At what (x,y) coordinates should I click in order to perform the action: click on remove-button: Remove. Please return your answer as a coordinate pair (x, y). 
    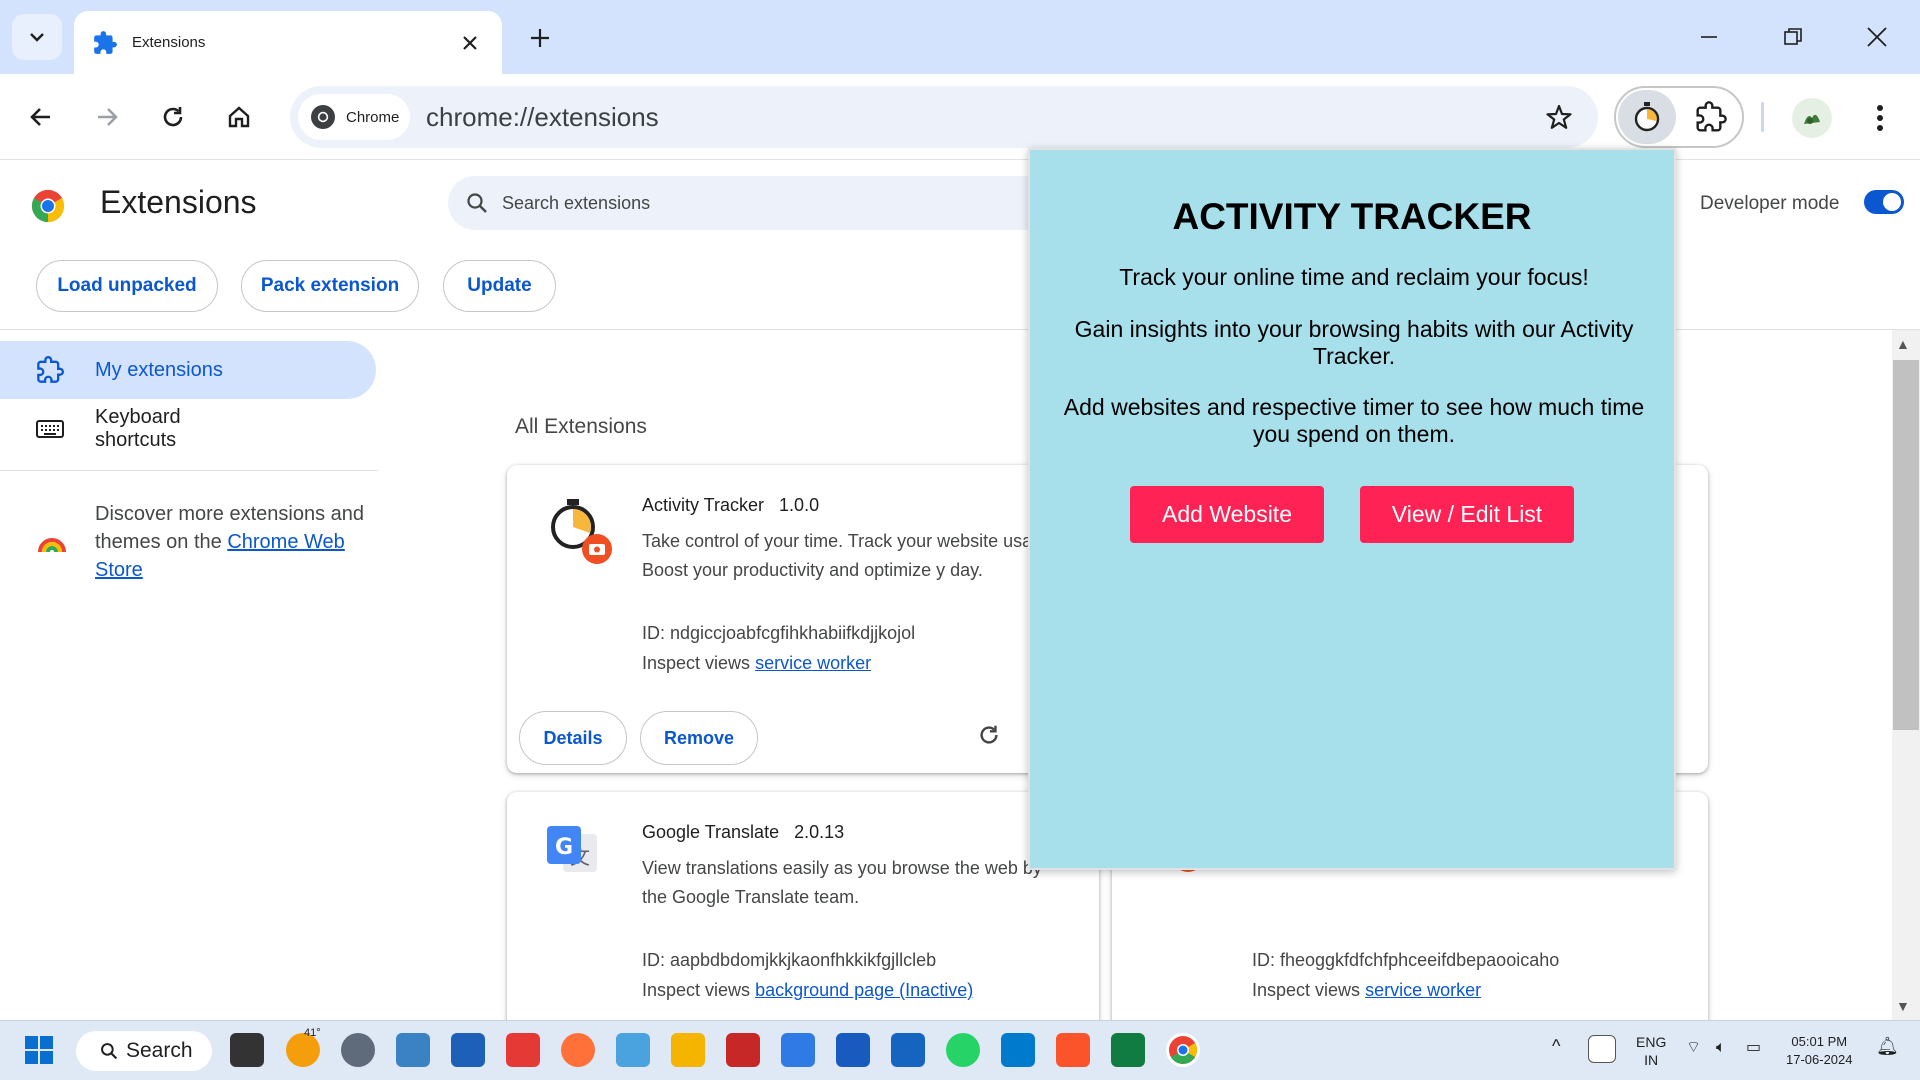
    Looking at the image, I should click on (699, 738).